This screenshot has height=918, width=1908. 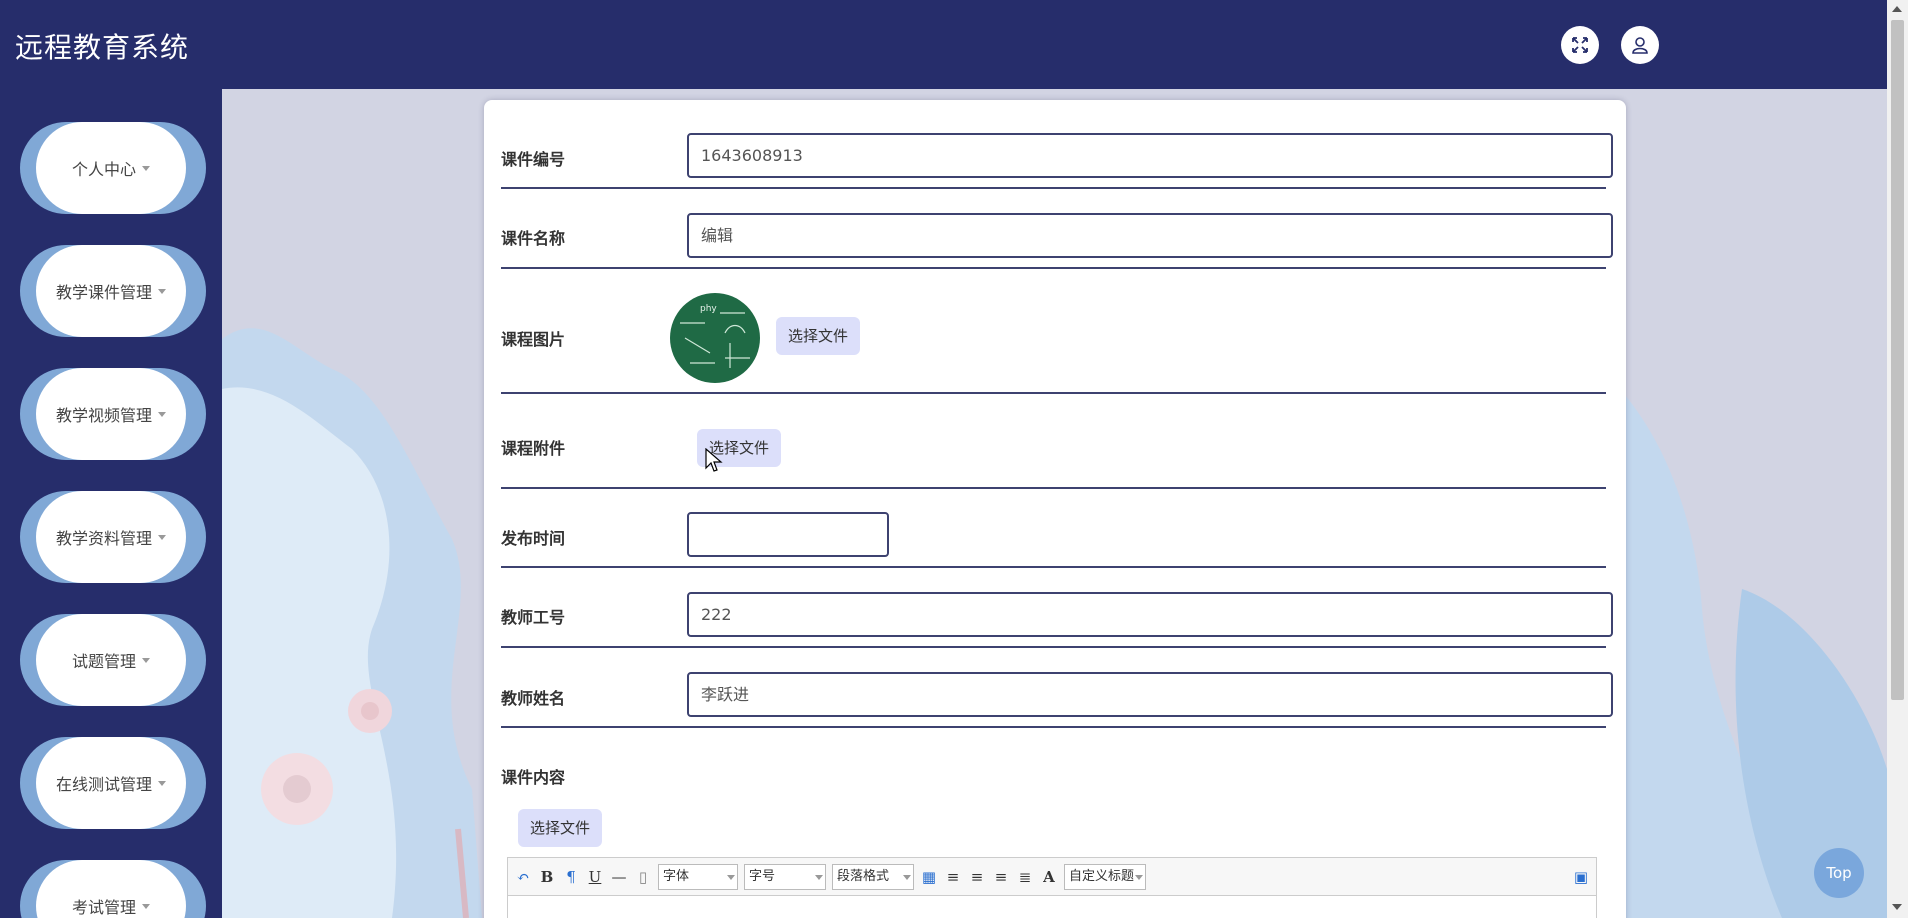 I want to click on fullscreen-editor-icon: ▣, so click(x=1581, y=877).